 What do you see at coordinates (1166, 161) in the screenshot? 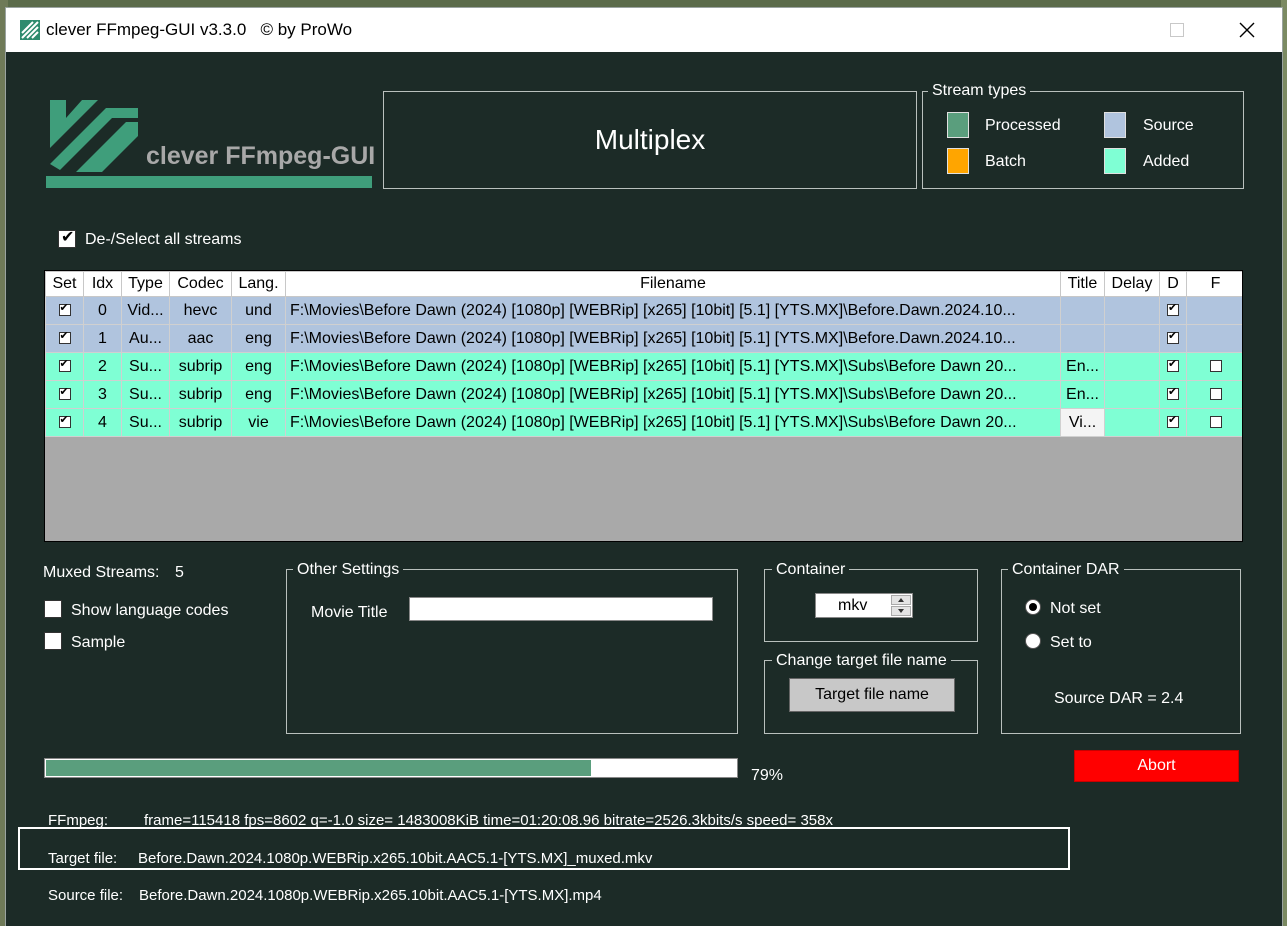
I see `added-label: Added` at bounding box center [1166, 161].